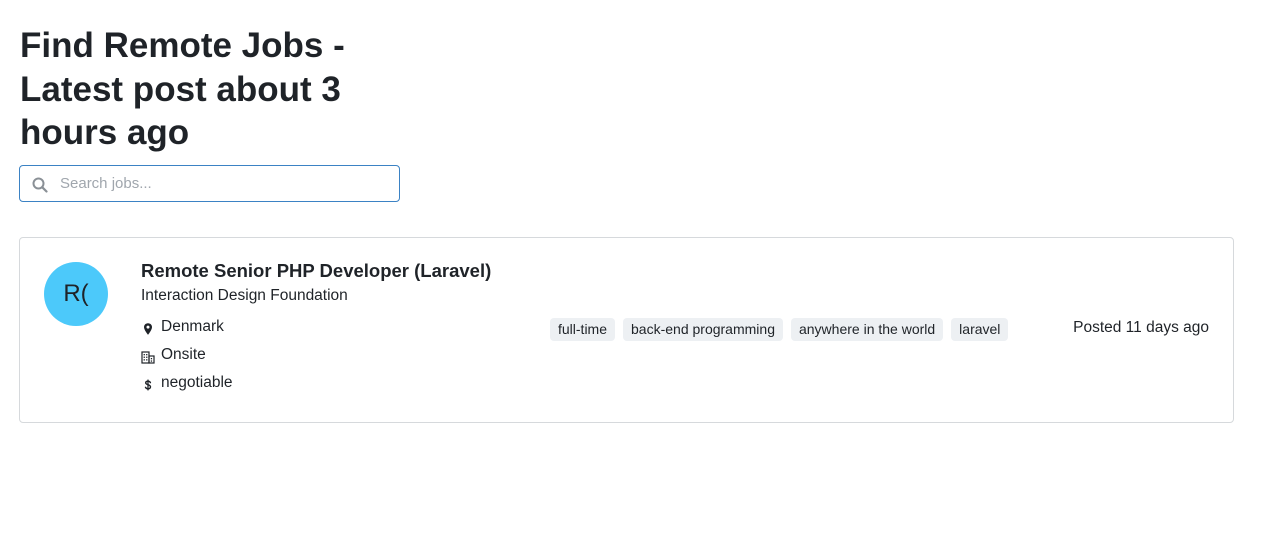  Describe the element at coordinates (148, 385) in the screenshot. I see `dollar-icon` at that location.